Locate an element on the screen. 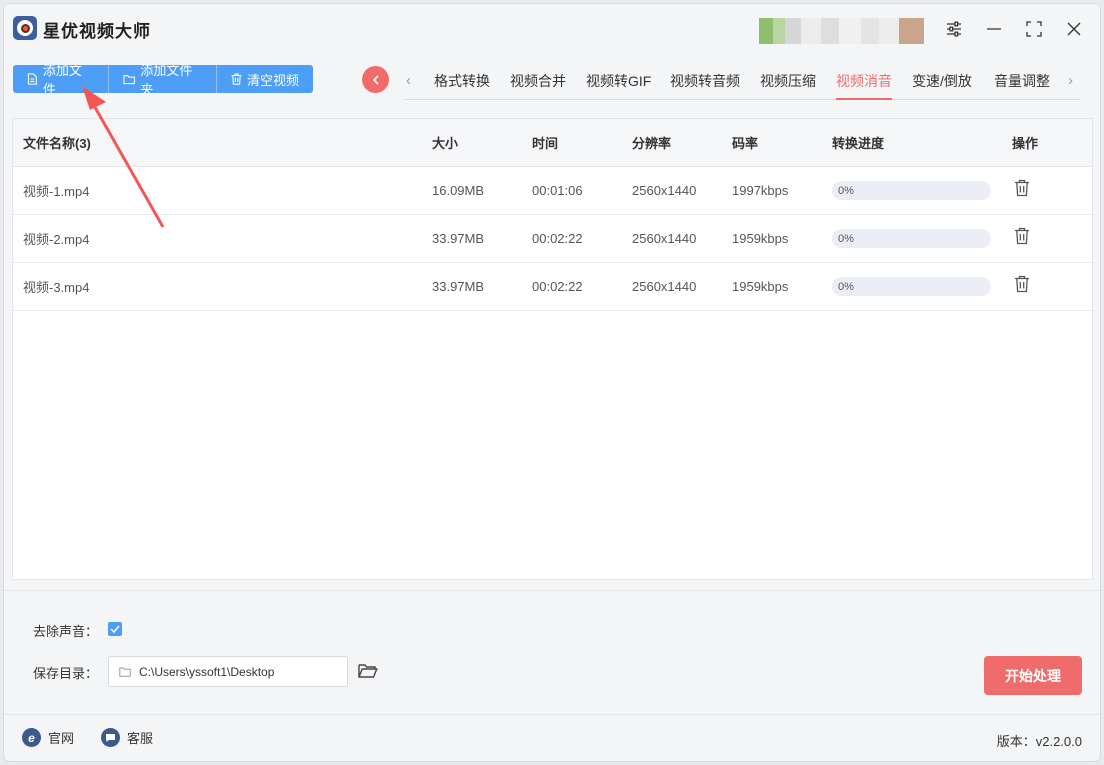 The height and width of the screenshot is (765, 1104). tab-video-to-audio: 视频转音频 is located at coordinates (705, 85).